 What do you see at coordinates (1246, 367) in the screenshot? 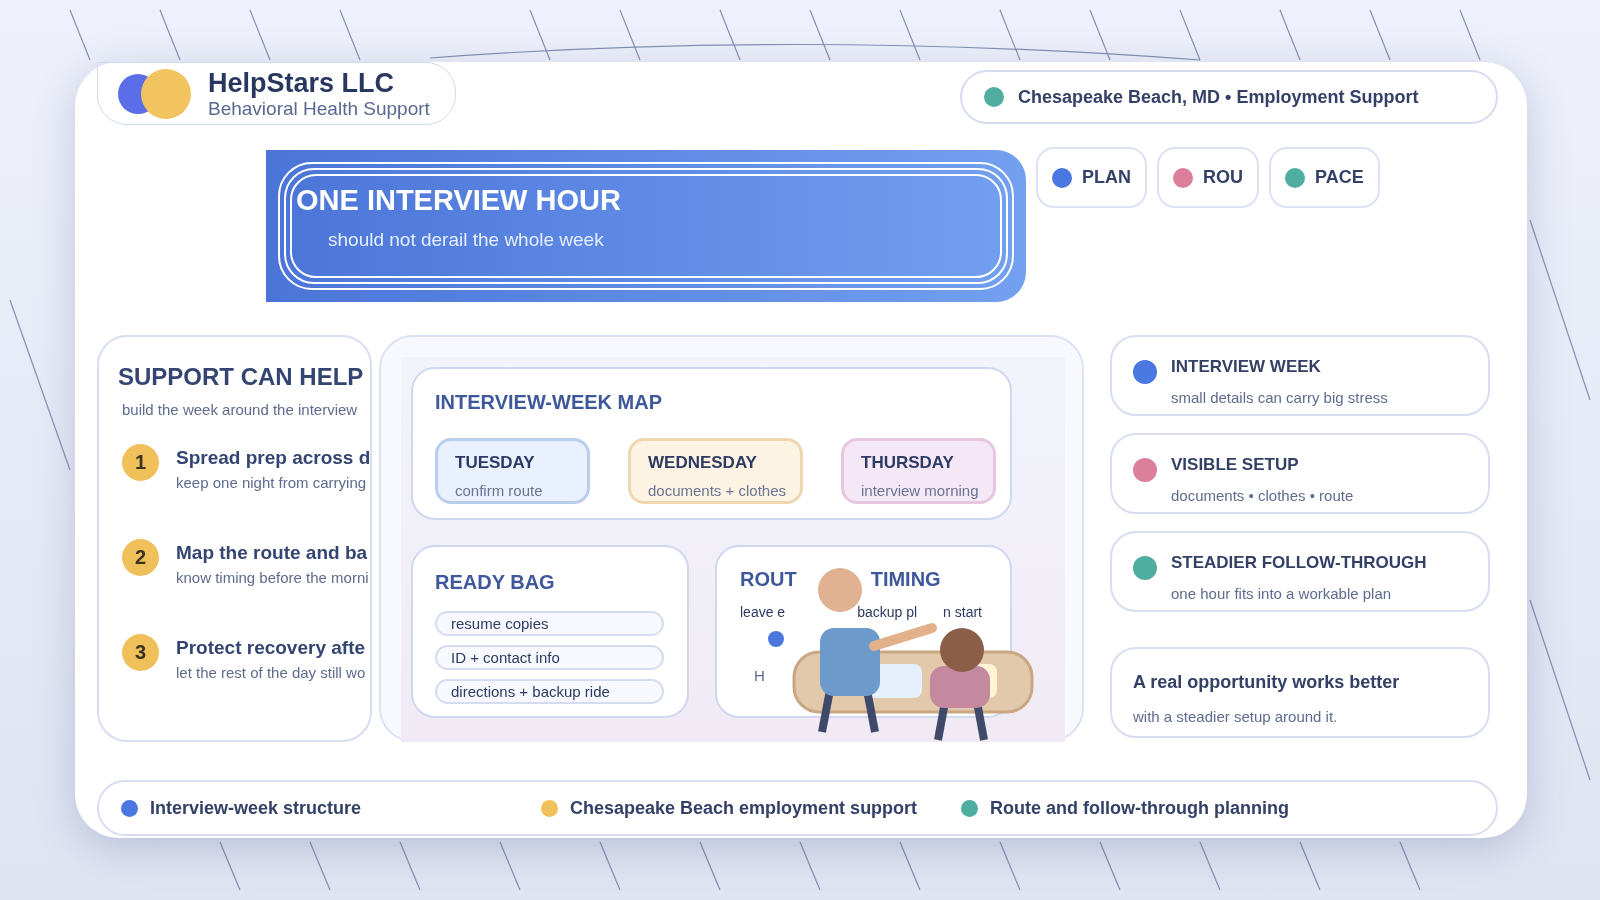
I see `highlight-title: INTERVIEW WEEK` at bounding box center [1246, 367].